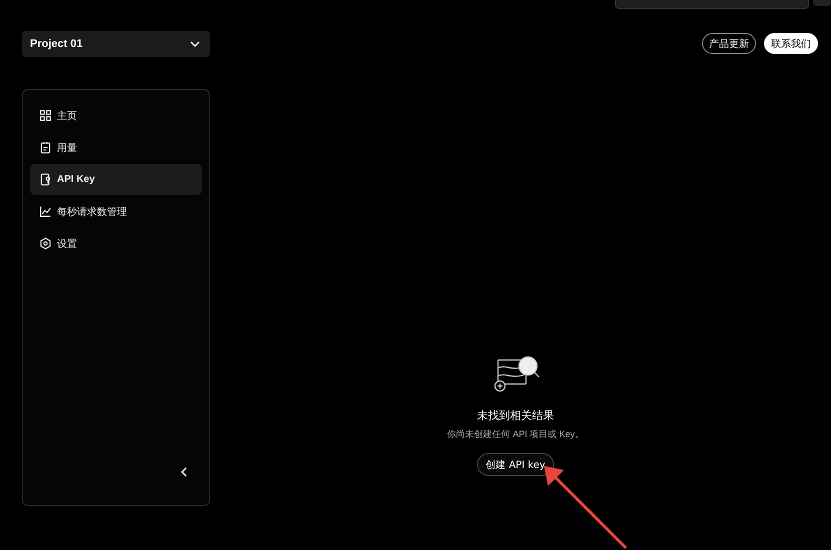 Image resolution: width=831 pixels, height=550 pixels. I want to click on sidebar-item: 用量, so click(116, 147).